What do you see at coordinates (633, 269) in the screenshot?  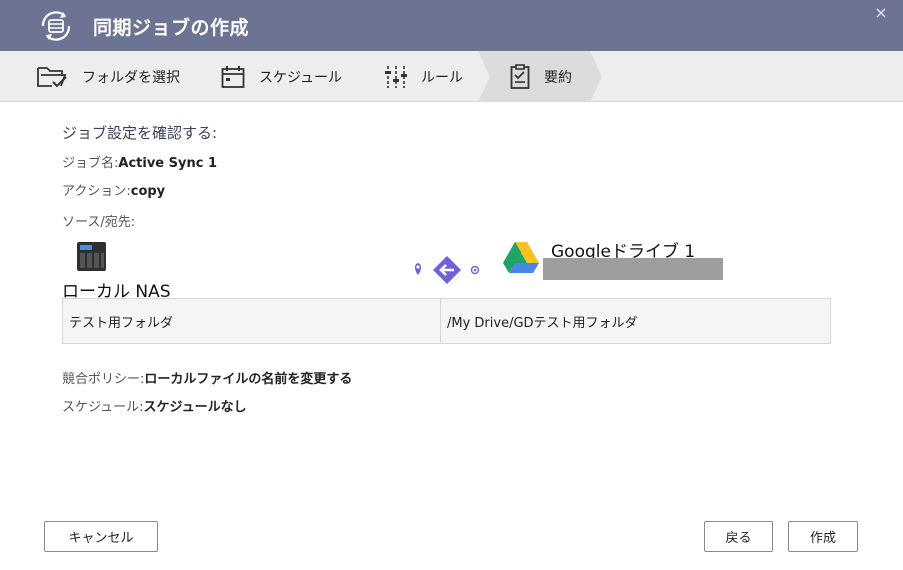 I see `redacted-account` at bounding box center [633, 269].